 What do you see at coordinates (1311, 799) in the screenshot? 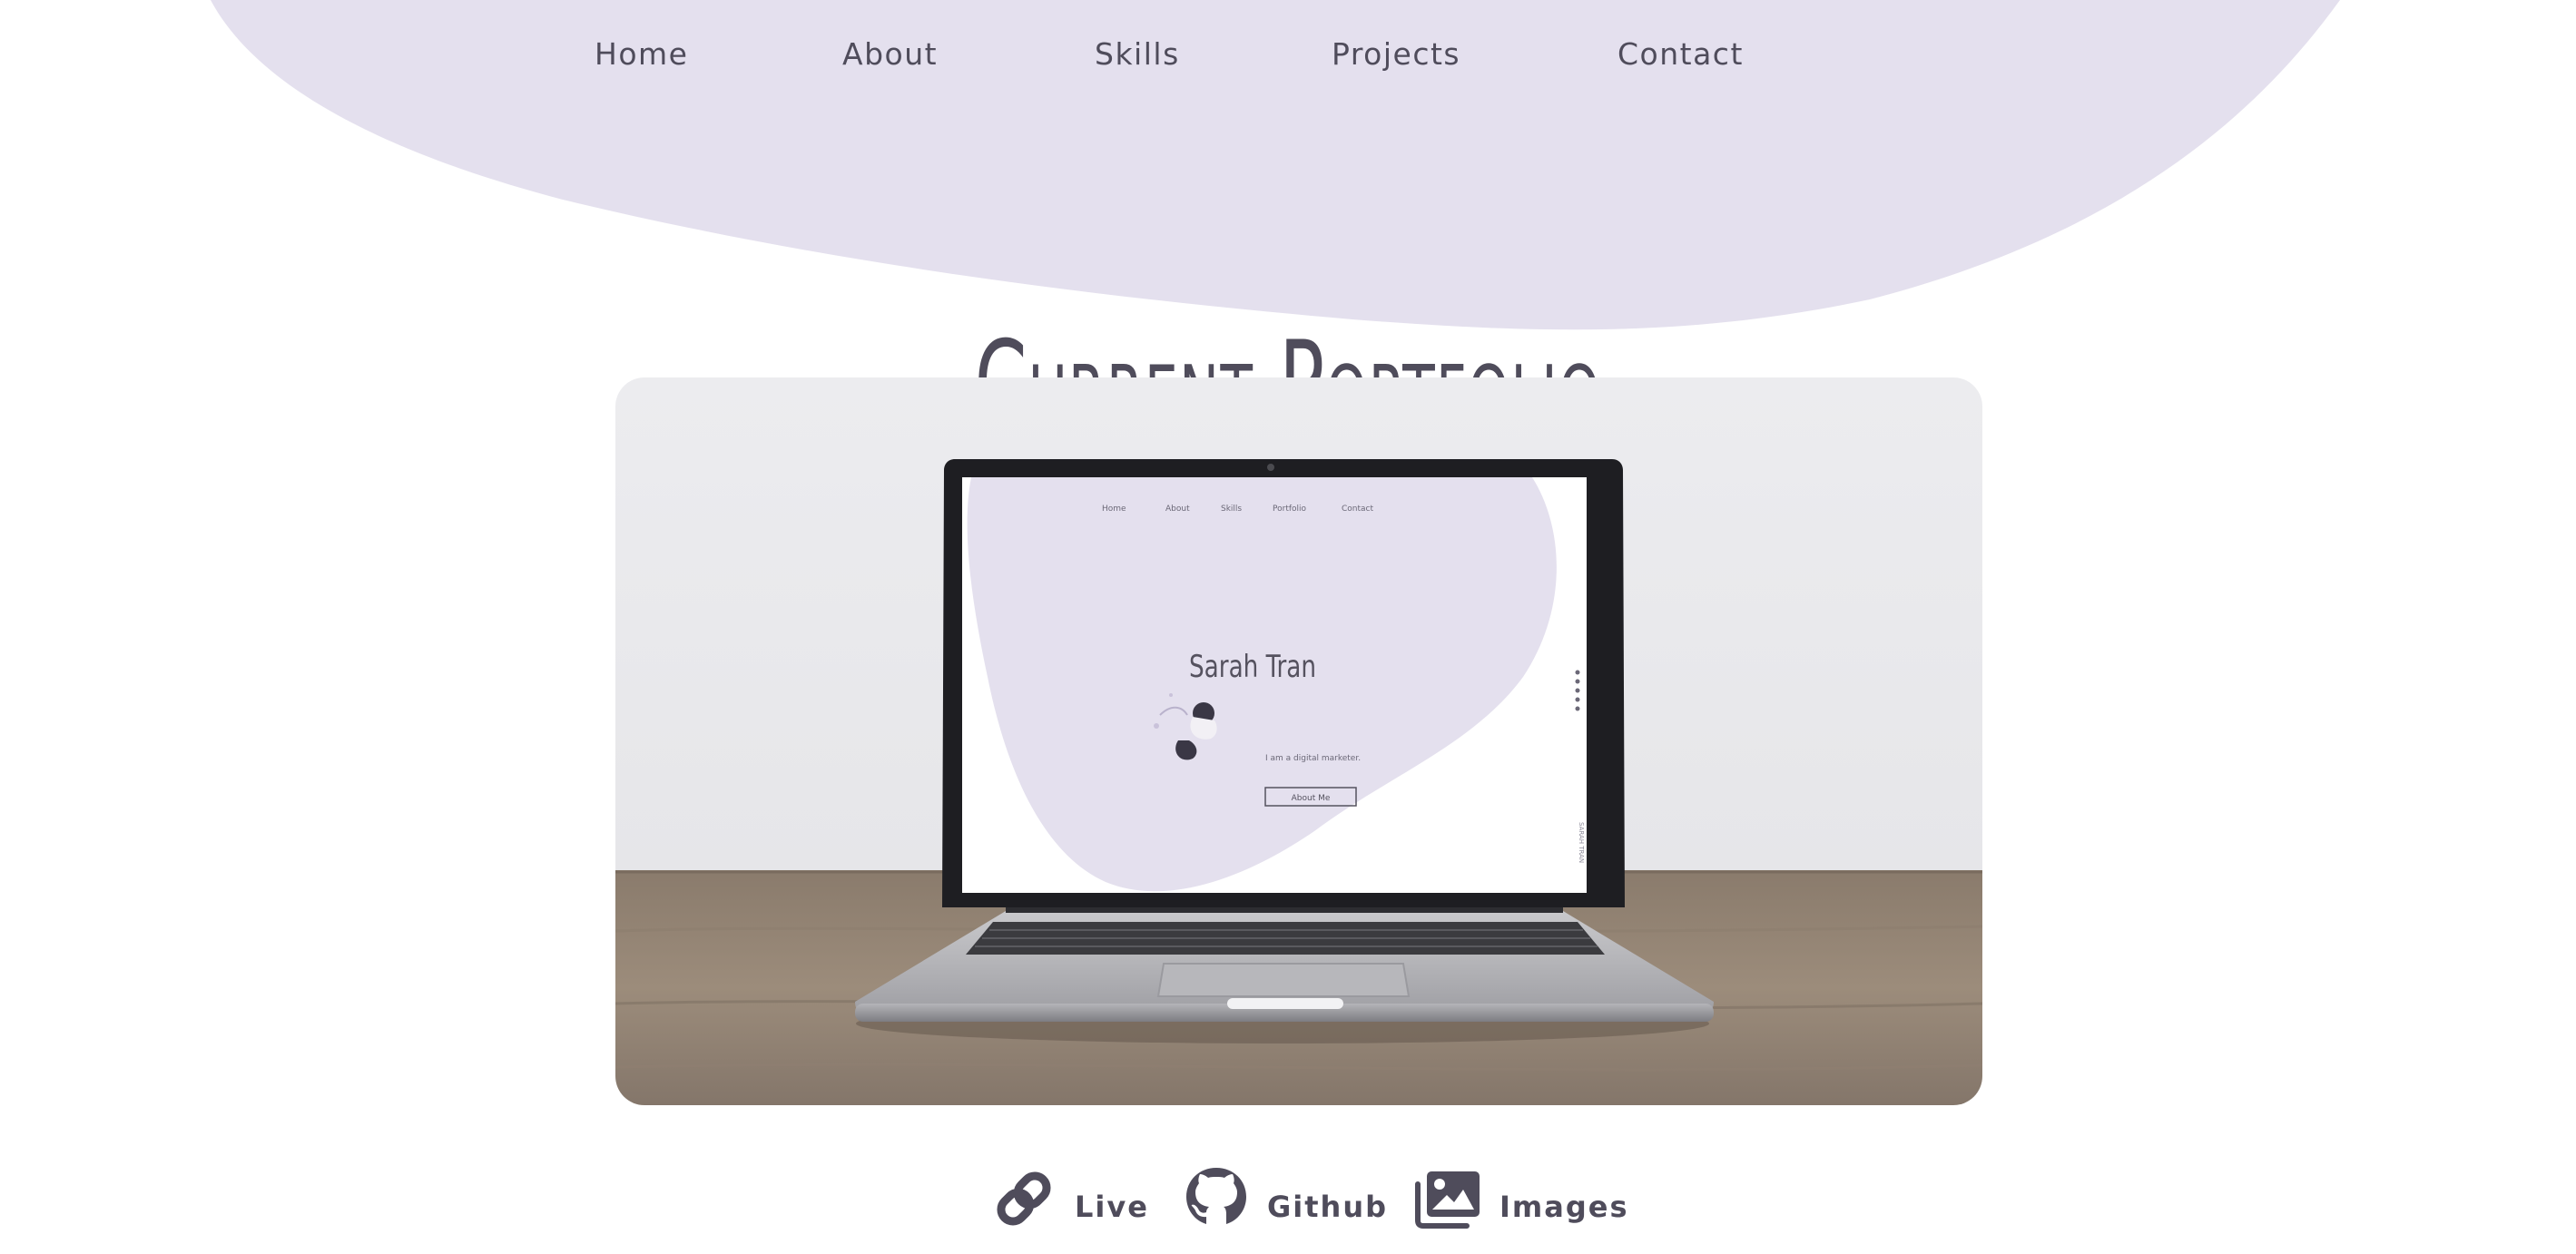
I see `preview-about-button-label: About Me` at bounding box center [1311, 799].